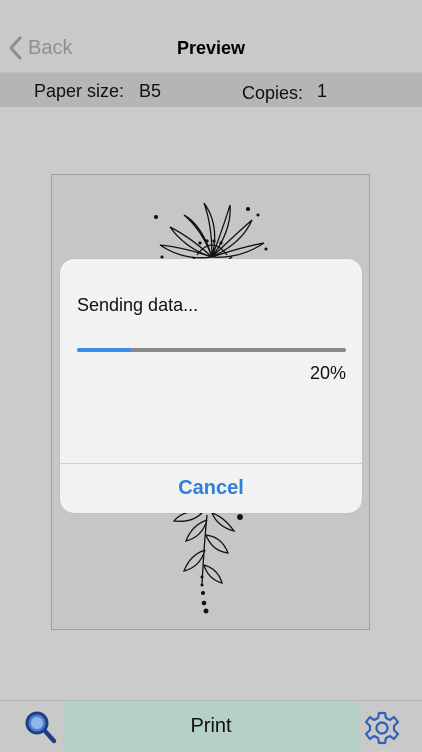 Image resolution: width=422 pixels, height=752 pixels. Describe the element at coordinates (322, 91) in the screenshot. I see `copies-value: 1` at that location.